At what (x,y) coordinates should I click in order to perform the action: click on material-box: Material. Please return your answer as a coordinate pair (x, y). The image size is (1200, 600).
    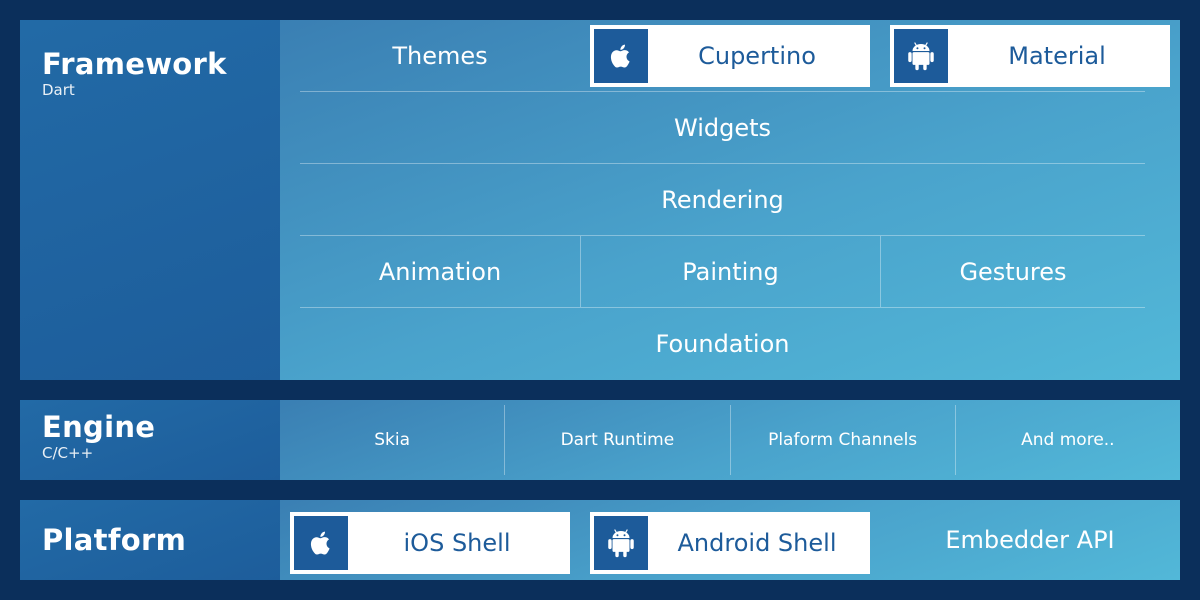
    Looking at the image, I should click on (1030, 56).